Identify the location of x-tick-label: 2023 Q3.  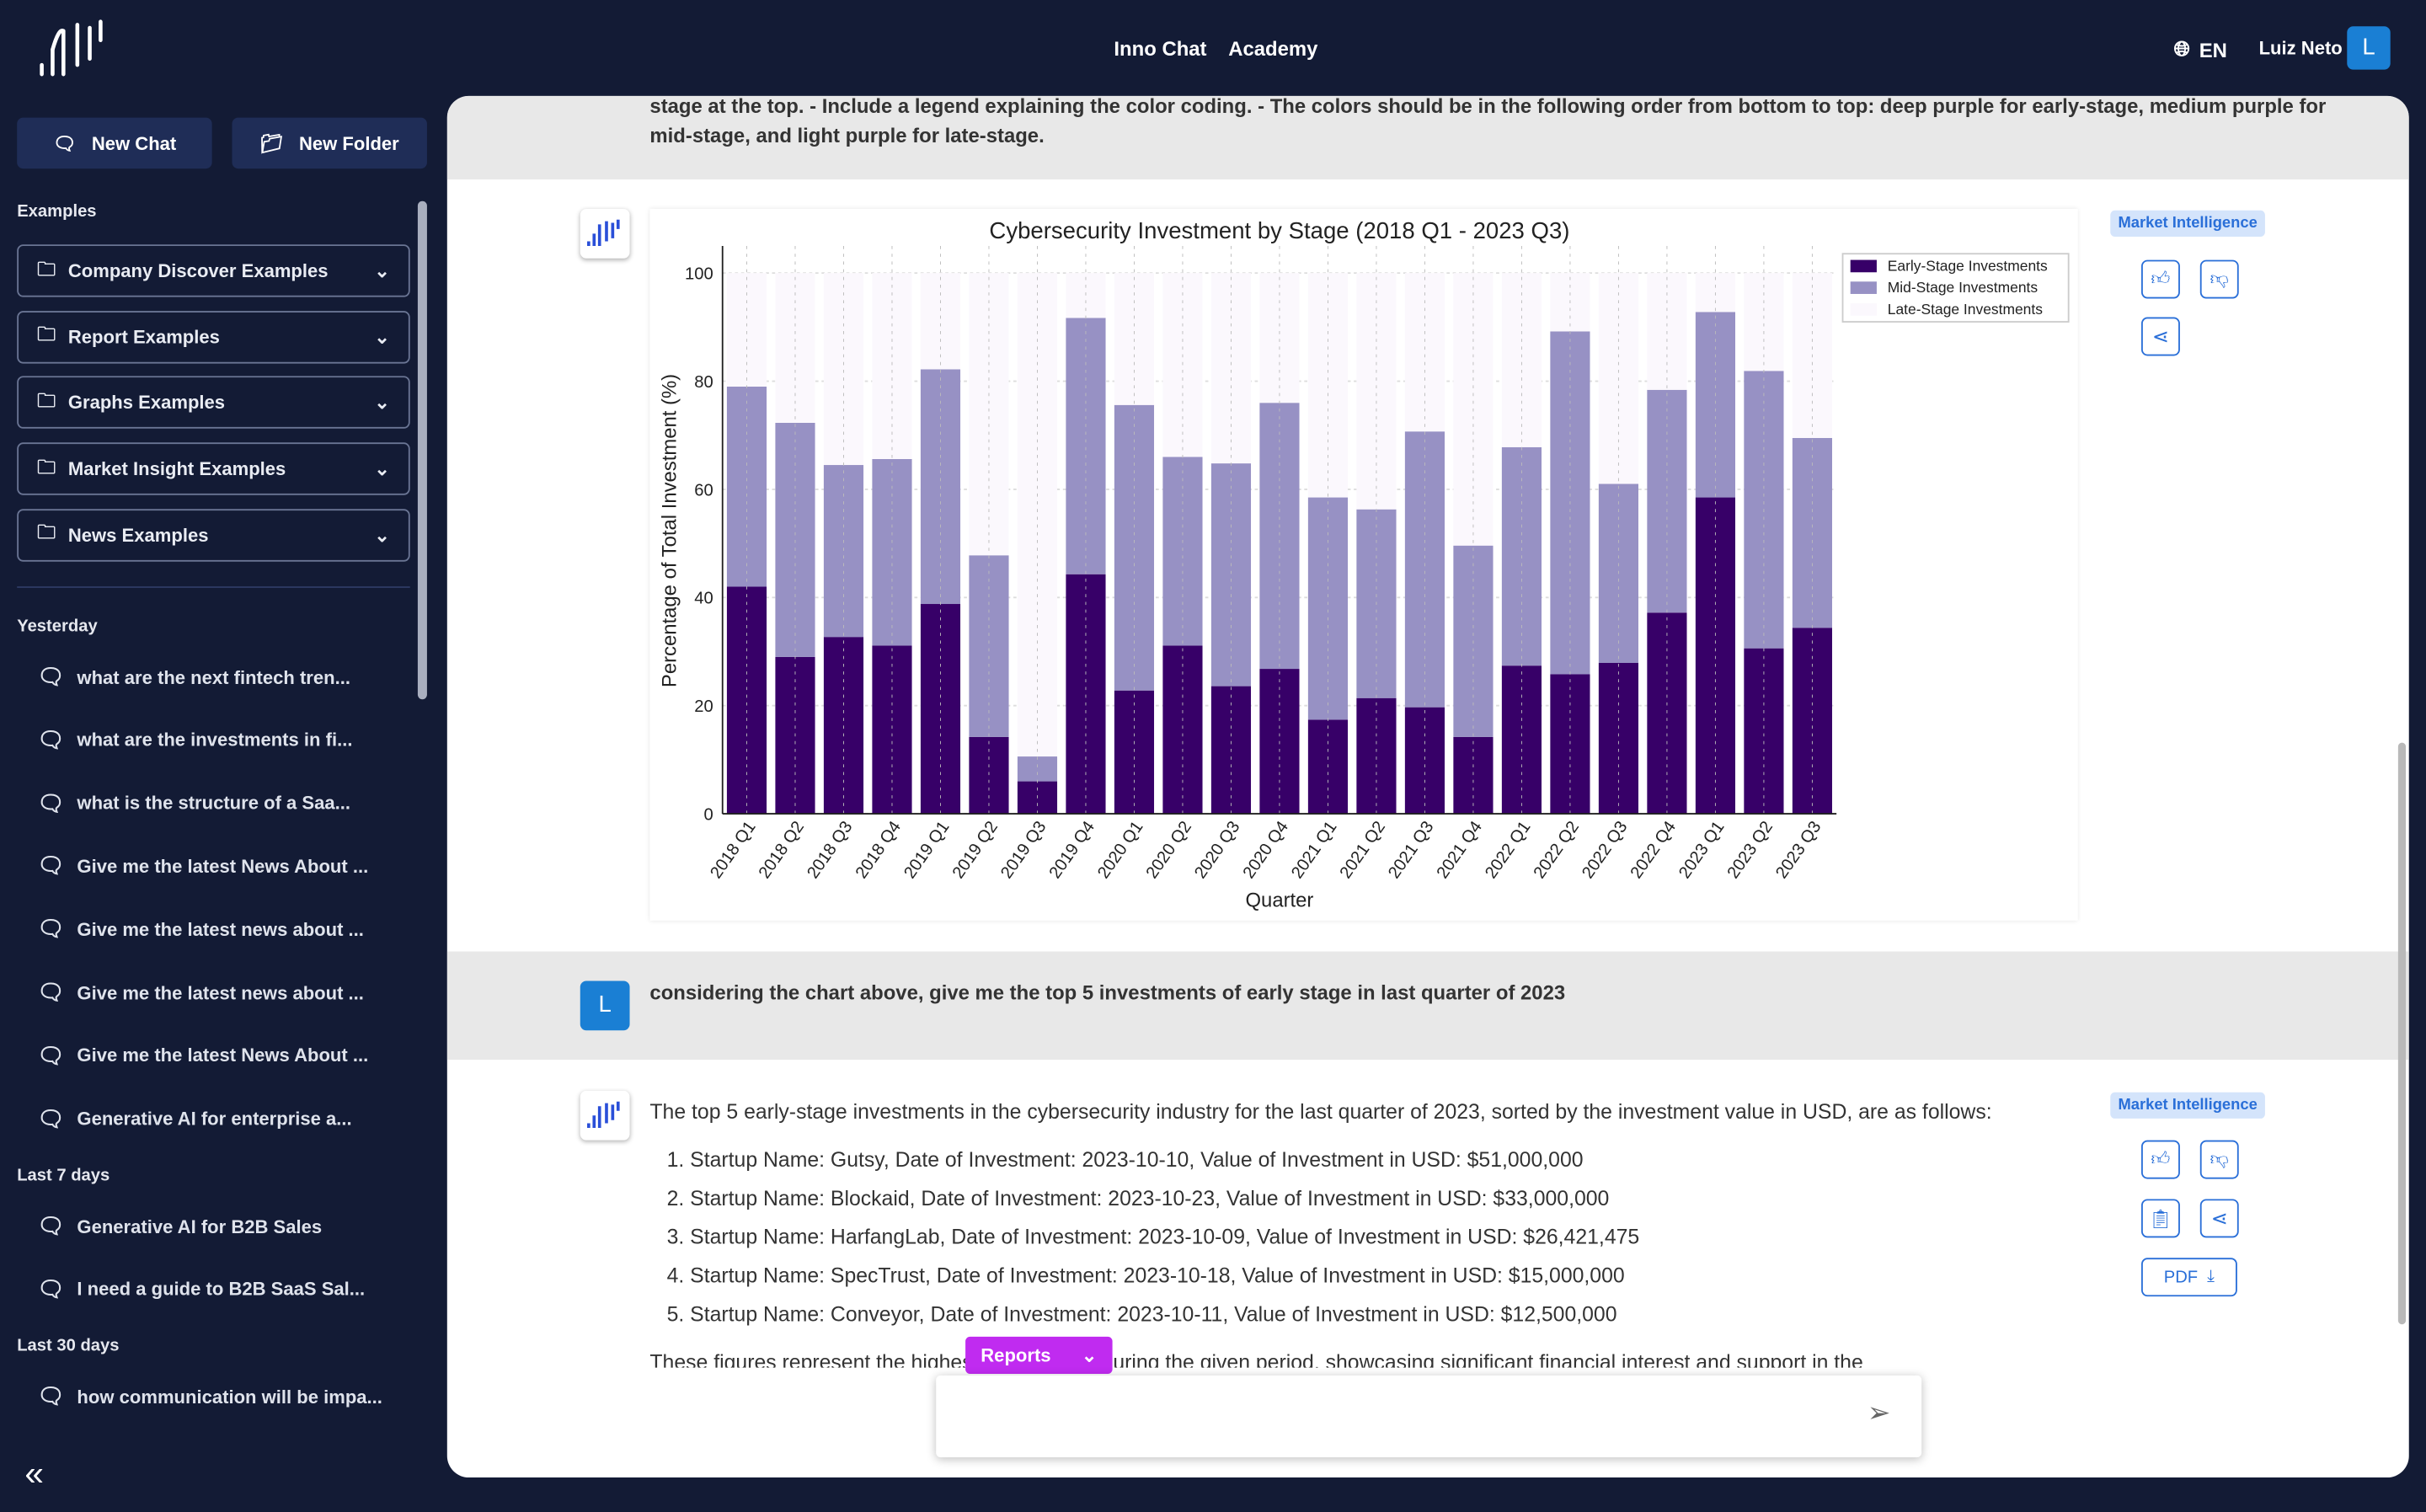
(1798, 850).